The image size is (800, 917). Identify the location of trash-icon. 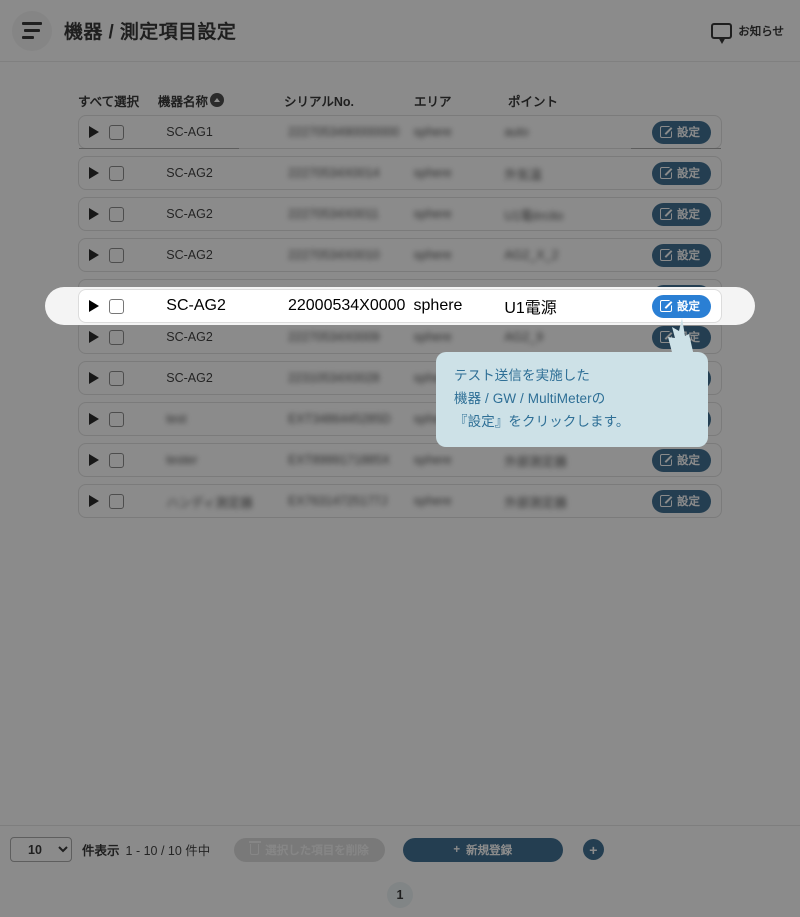
(254, 848).